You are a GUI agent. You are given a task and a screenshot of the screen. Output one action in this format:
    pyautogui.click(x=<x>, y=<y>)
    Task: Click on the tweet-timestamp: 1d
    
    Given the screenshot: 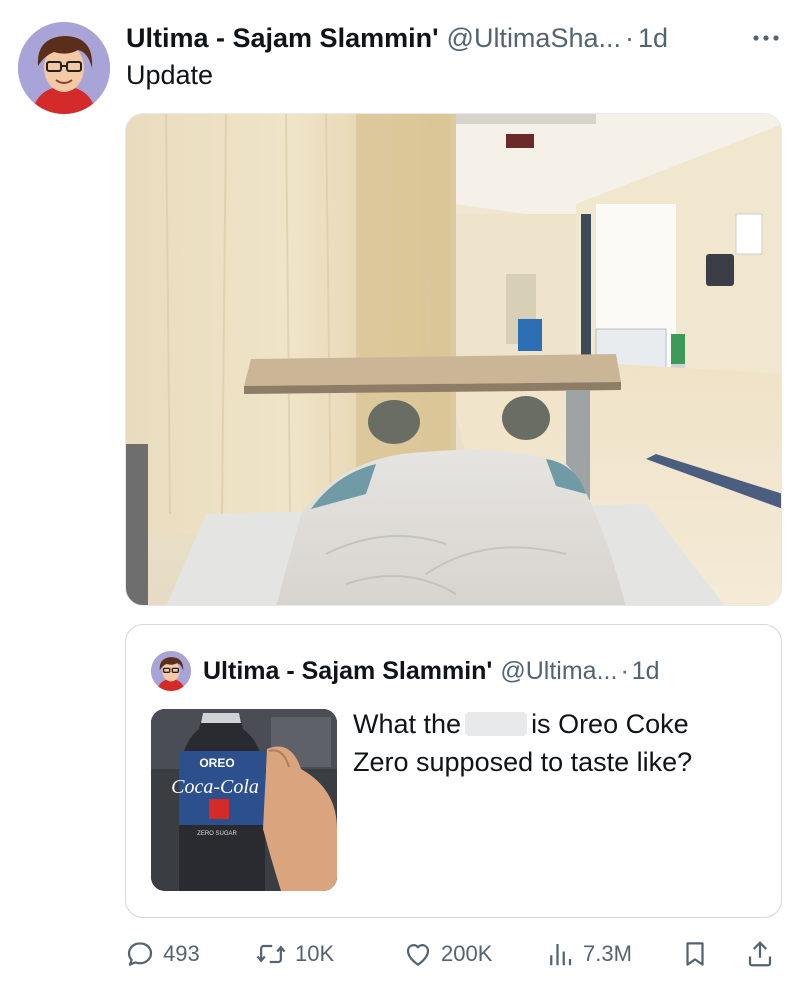 What is the action you would take?
    pyautogui.click(x=653, y=38)
    